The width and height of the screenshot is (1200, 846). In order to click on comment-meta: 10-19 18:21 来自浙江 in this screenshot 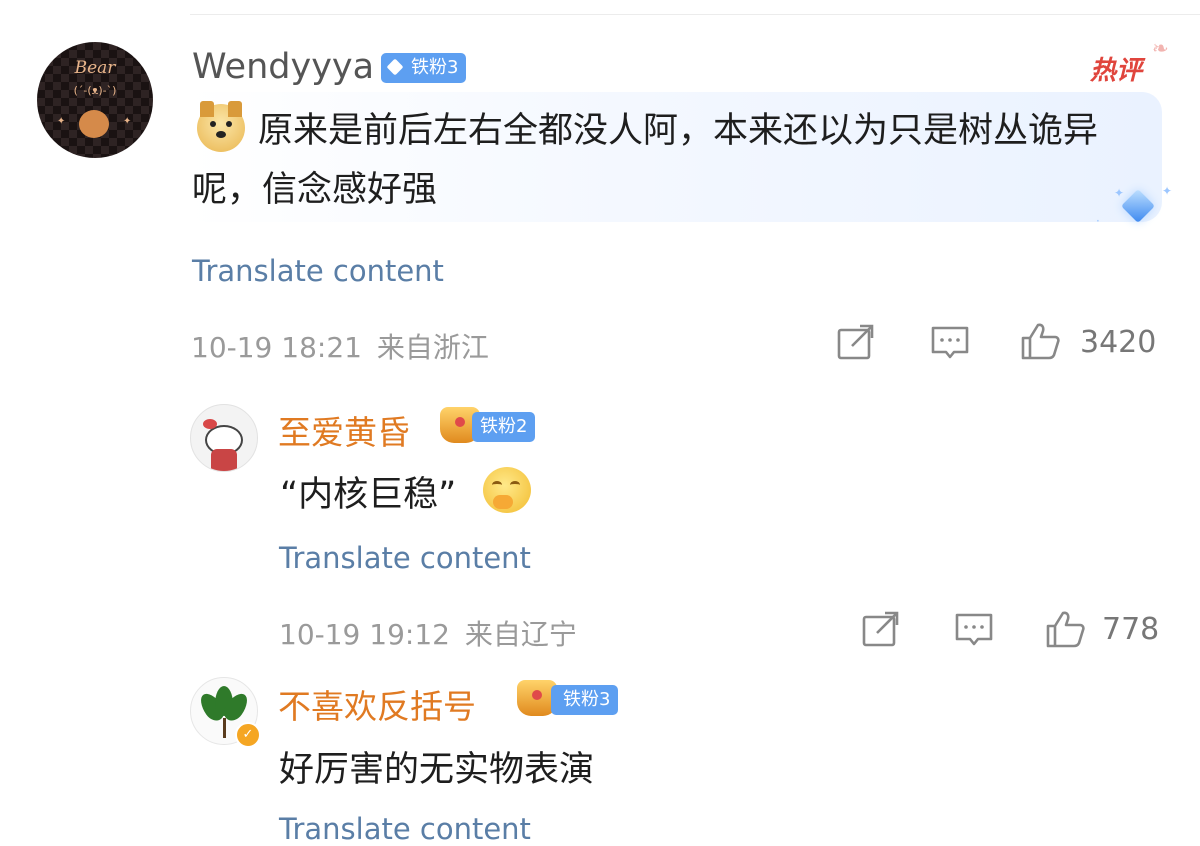, I will do `click(340, 346)`.